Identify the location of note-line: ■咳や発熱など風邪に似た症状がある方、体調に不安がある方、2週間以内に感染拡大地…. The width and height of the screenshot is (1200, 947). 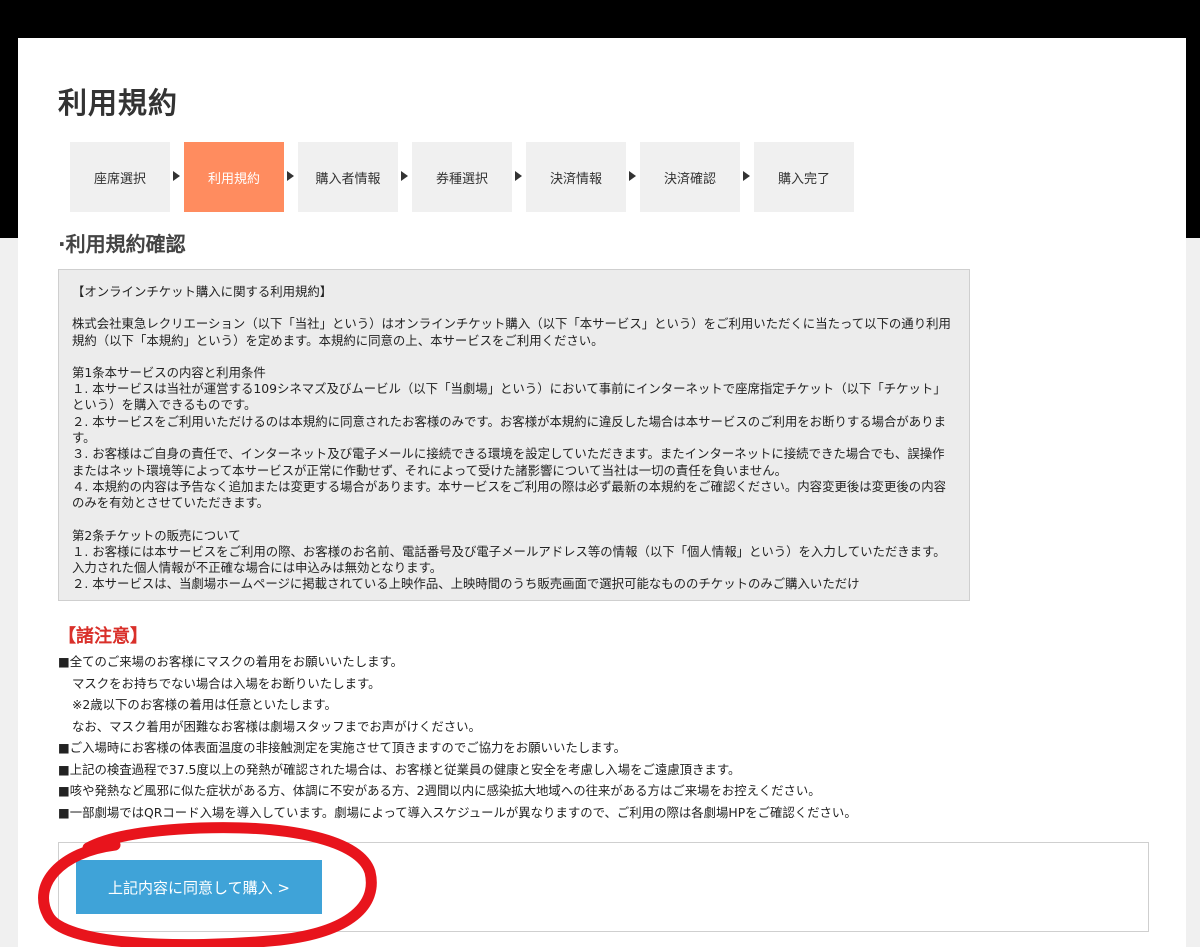
(439, 790).